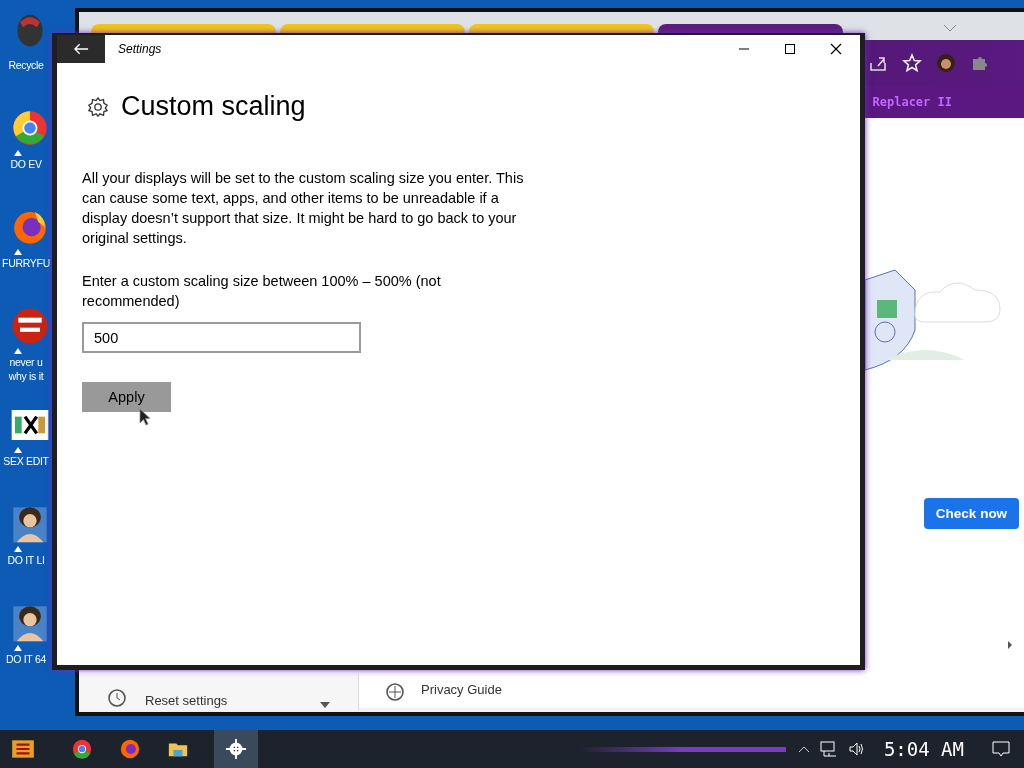  I want to click on arrow-icon, so click(1010, 645).